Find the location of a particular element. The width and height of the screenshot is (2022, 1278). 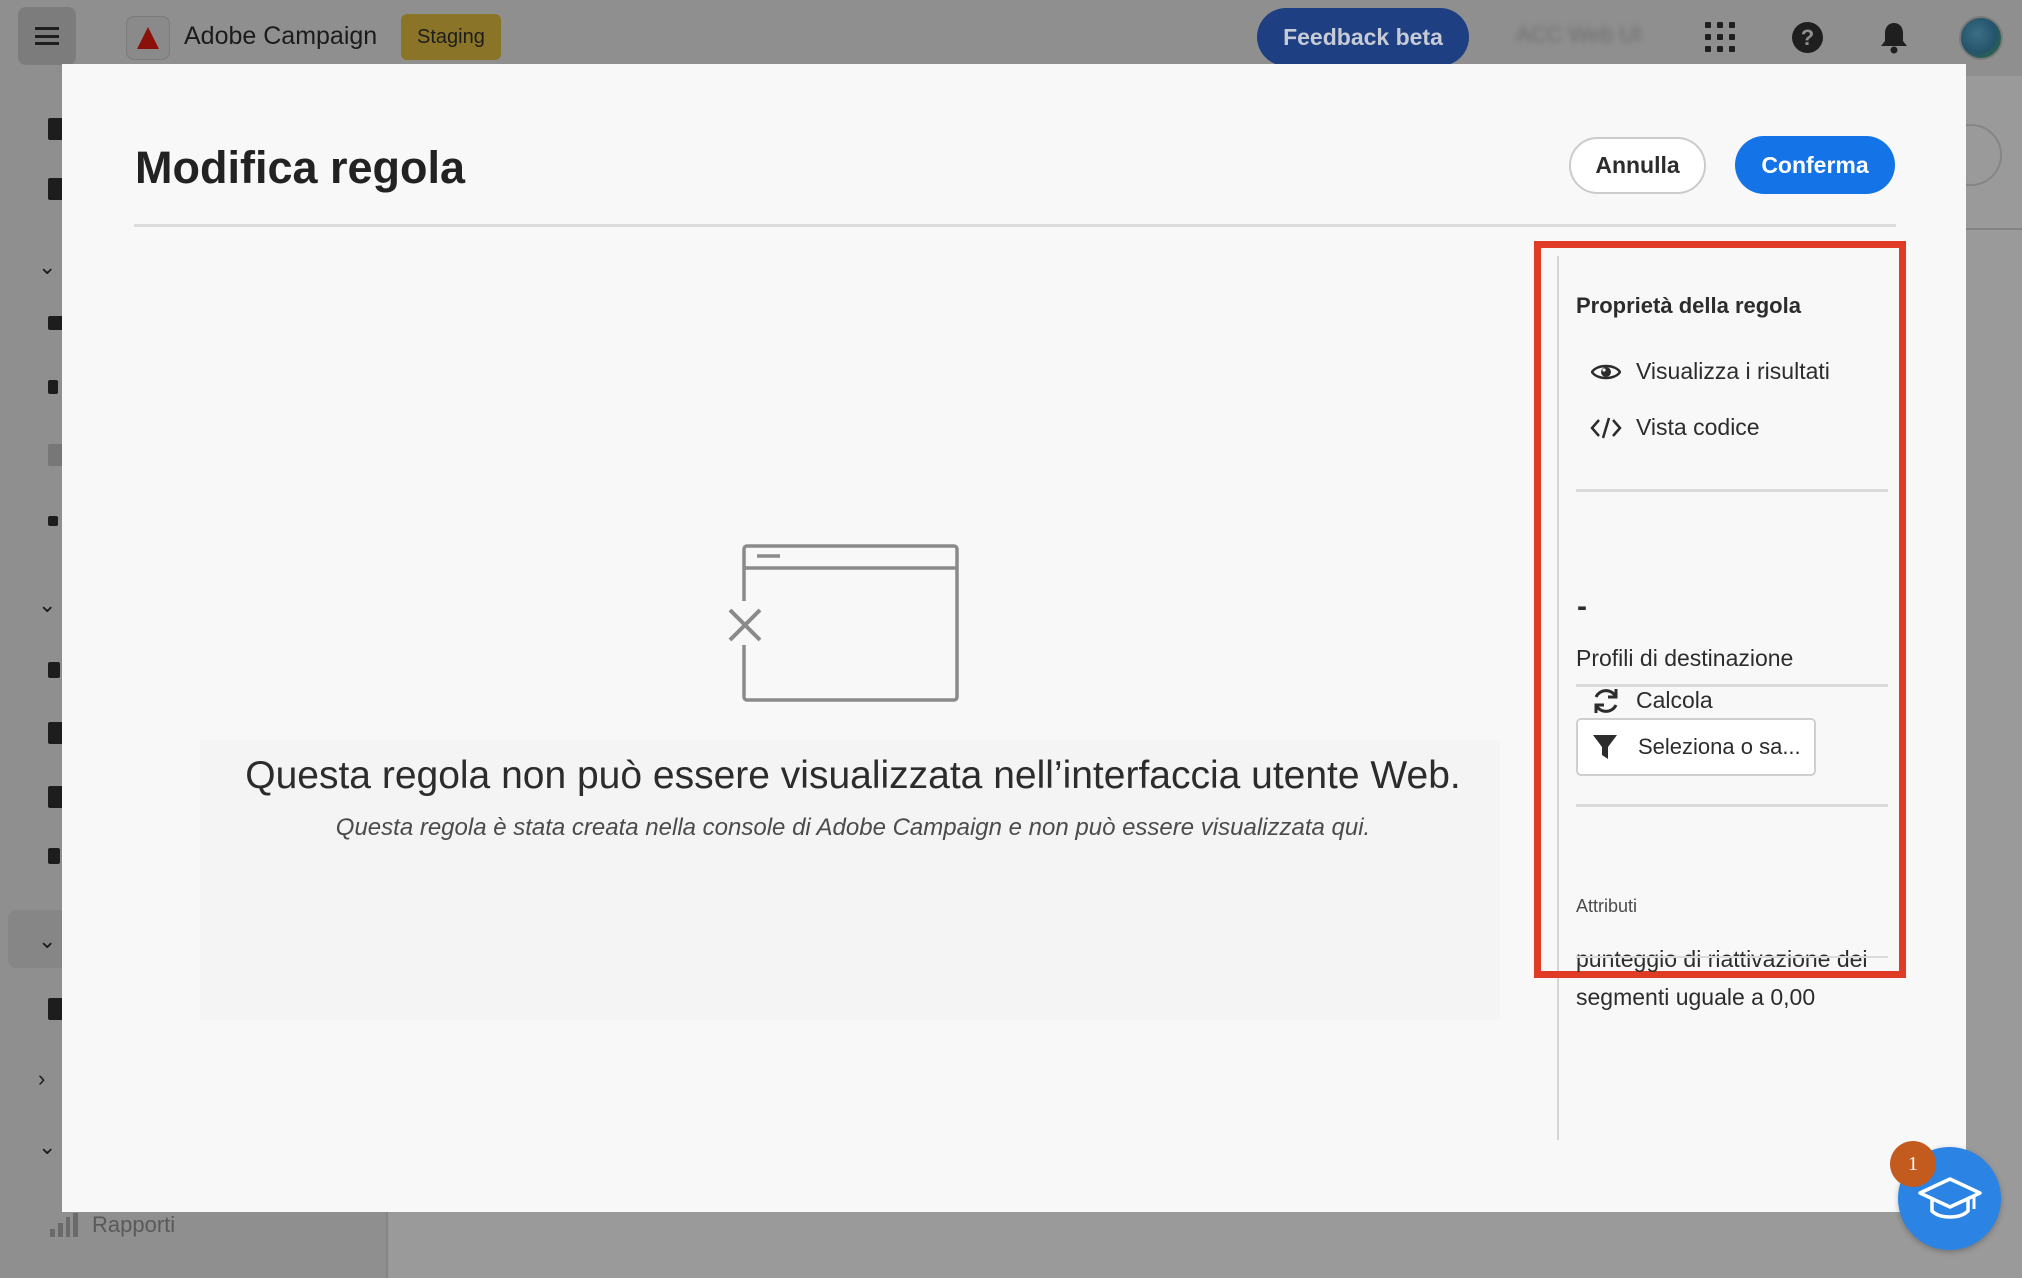

deliveries-icon is located at coordinates (53, 387).